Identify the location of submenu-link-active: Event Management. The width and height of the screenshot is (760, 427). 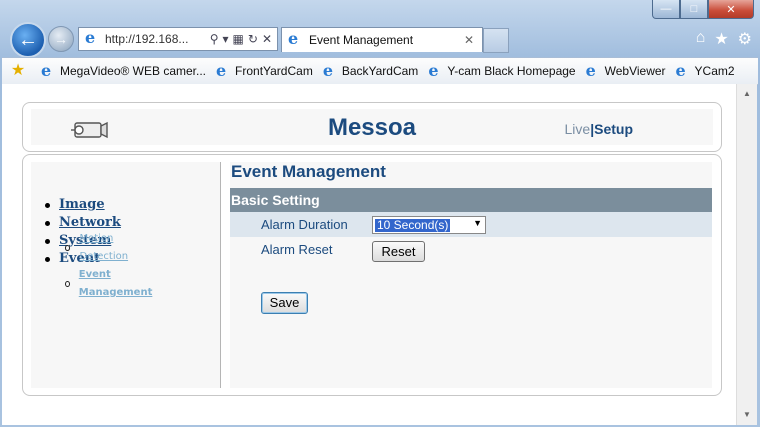
(116, 284).